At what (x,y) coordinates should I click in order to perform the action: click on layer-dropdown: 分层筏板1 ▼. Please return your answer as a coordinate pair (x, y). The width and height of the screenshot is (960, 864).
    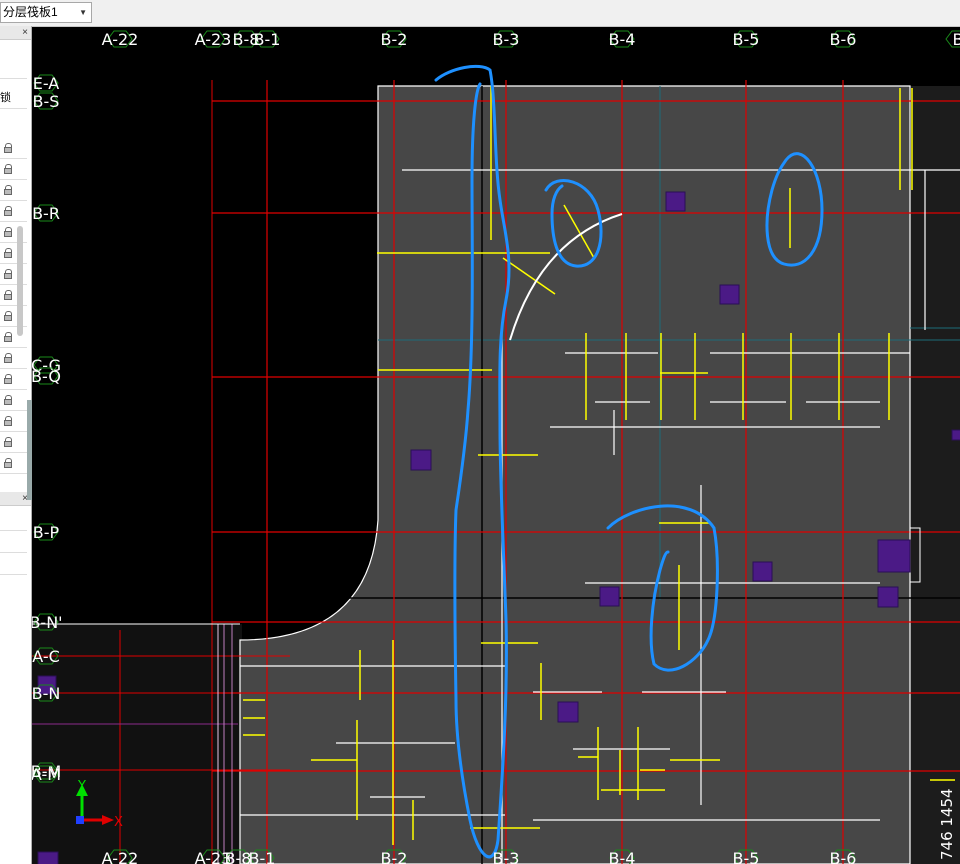
    Looking at the image, I should click on (46, 12).